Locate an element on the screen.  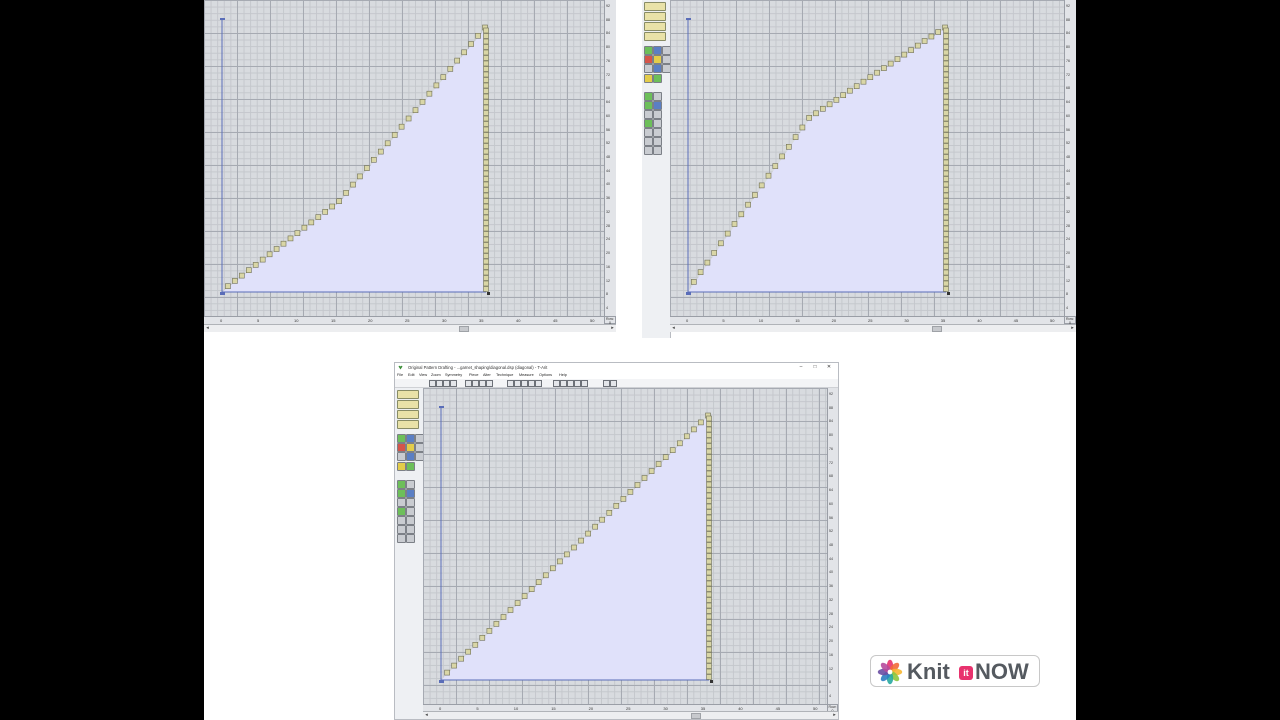
menu-symmetry: Symmetry is located at coordinates (453, 375).